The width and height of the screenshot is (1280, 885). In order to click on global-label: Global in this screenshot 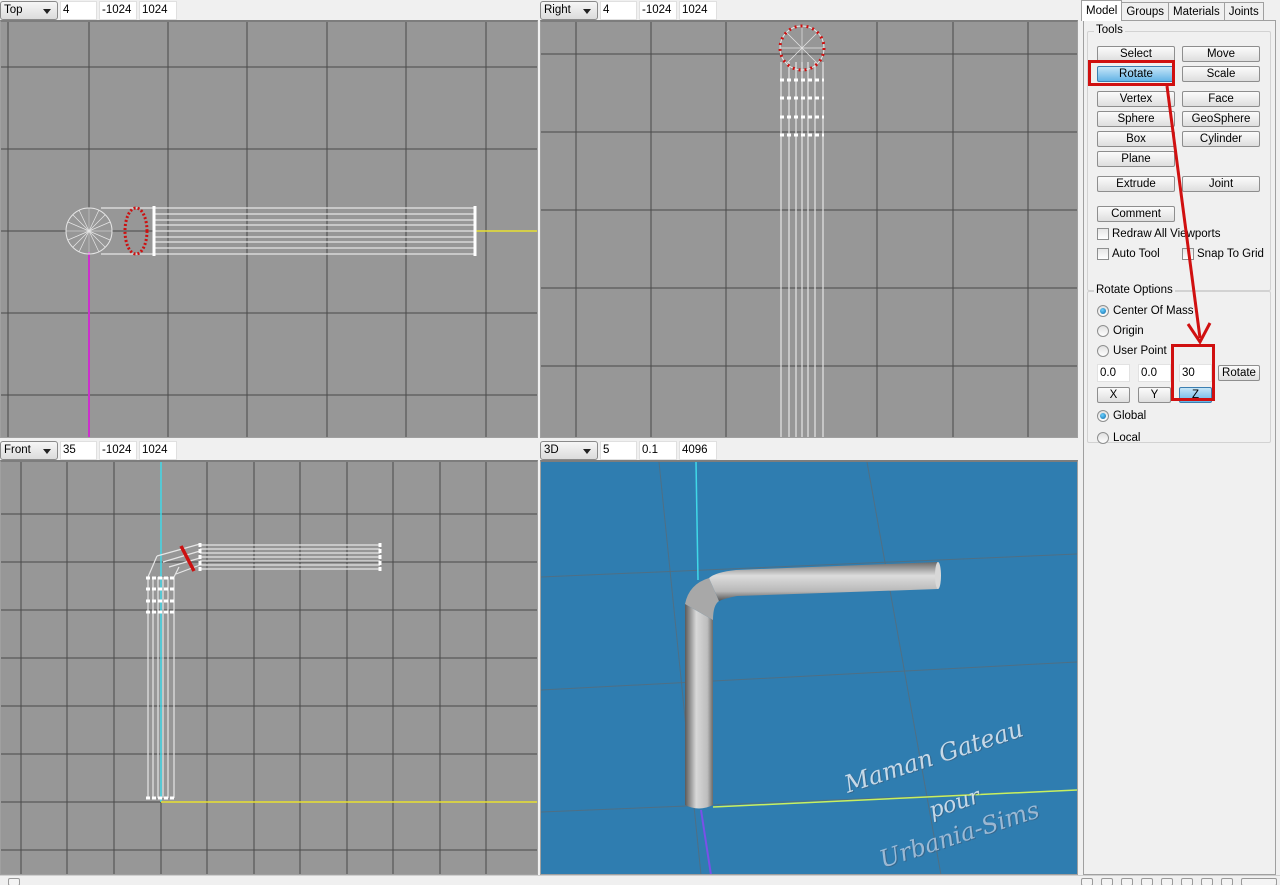, I will do `click(1130, 416)`.